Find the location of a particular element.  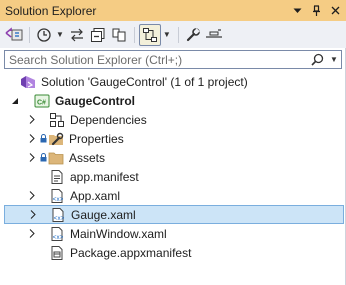

pin-icon is located at coordinates (316, 10).